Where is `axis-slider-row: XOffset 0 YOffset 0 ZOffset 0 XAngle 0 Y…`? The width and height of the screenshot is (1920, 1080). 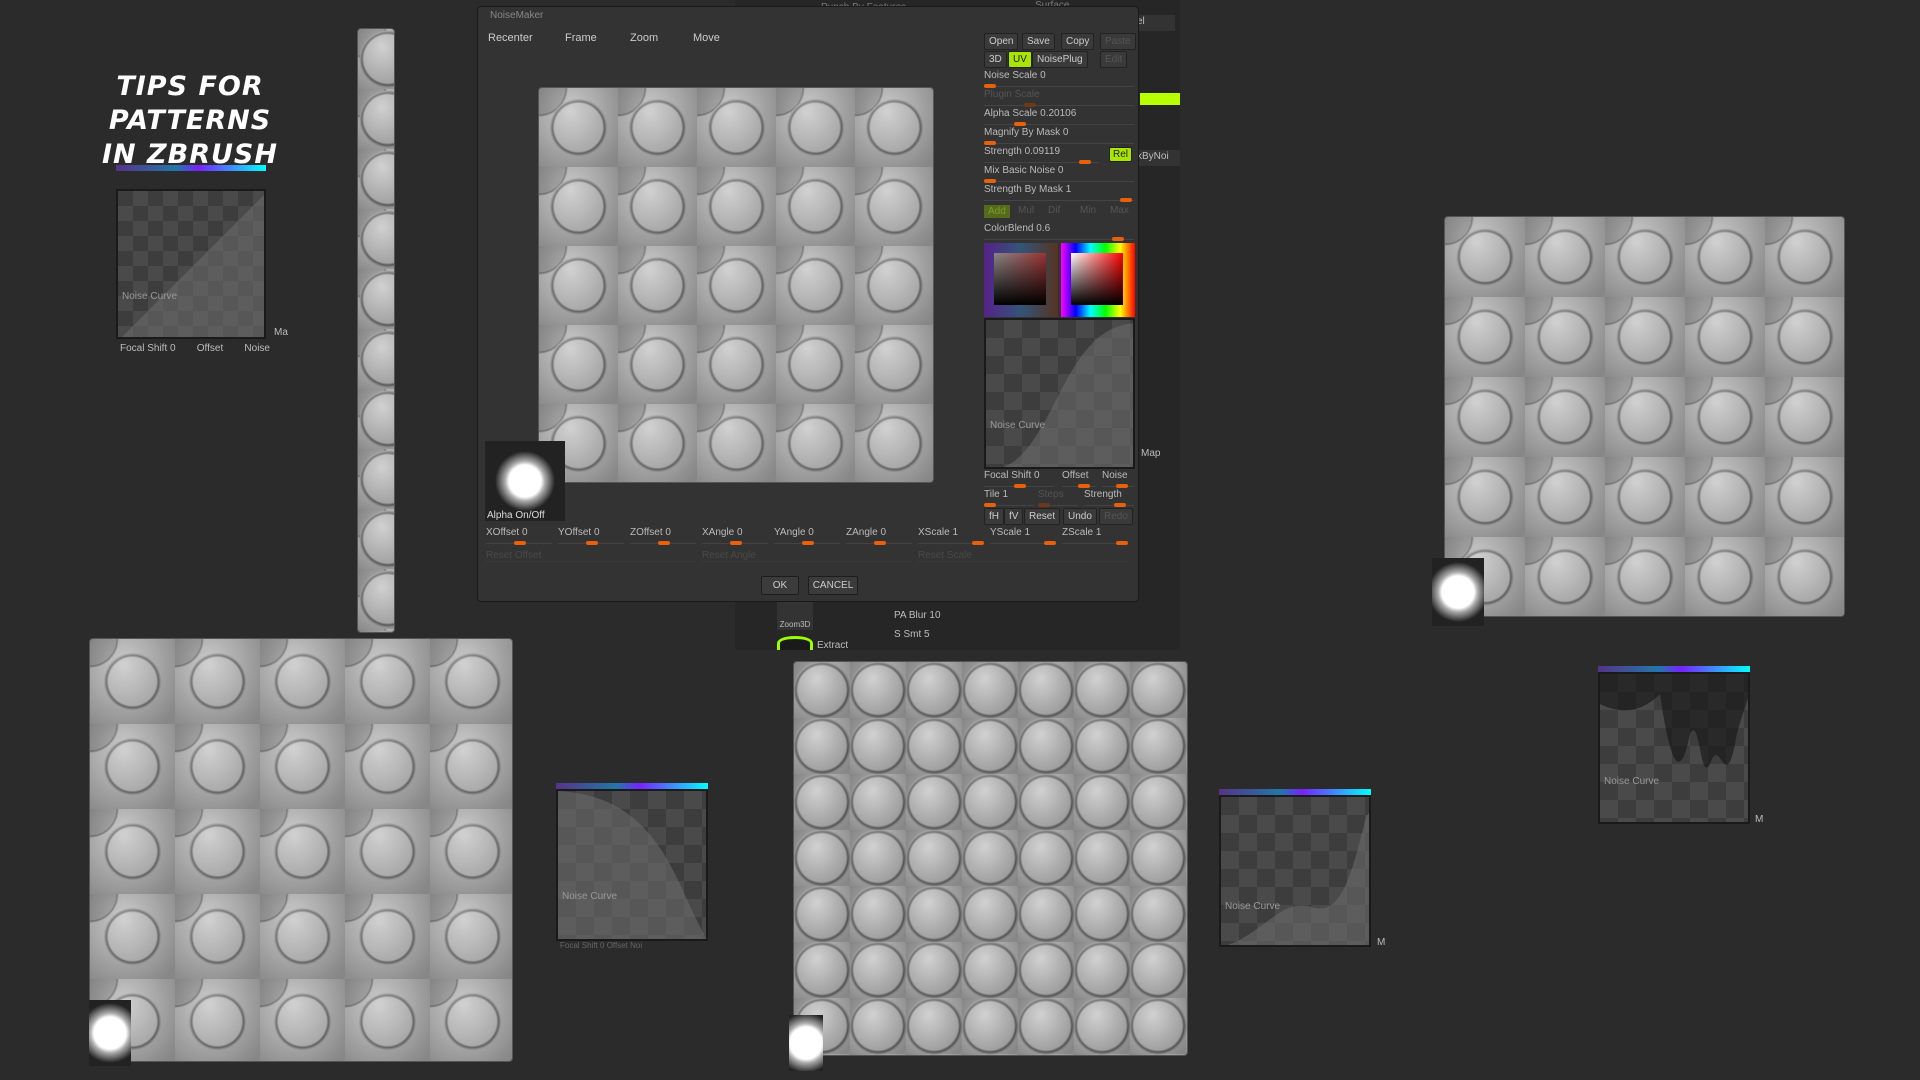
axis-slider-row: XOffset 0 YOffset 0 ZOffset 0 XAngle 0 Y… is located at coordinates (809, 537).